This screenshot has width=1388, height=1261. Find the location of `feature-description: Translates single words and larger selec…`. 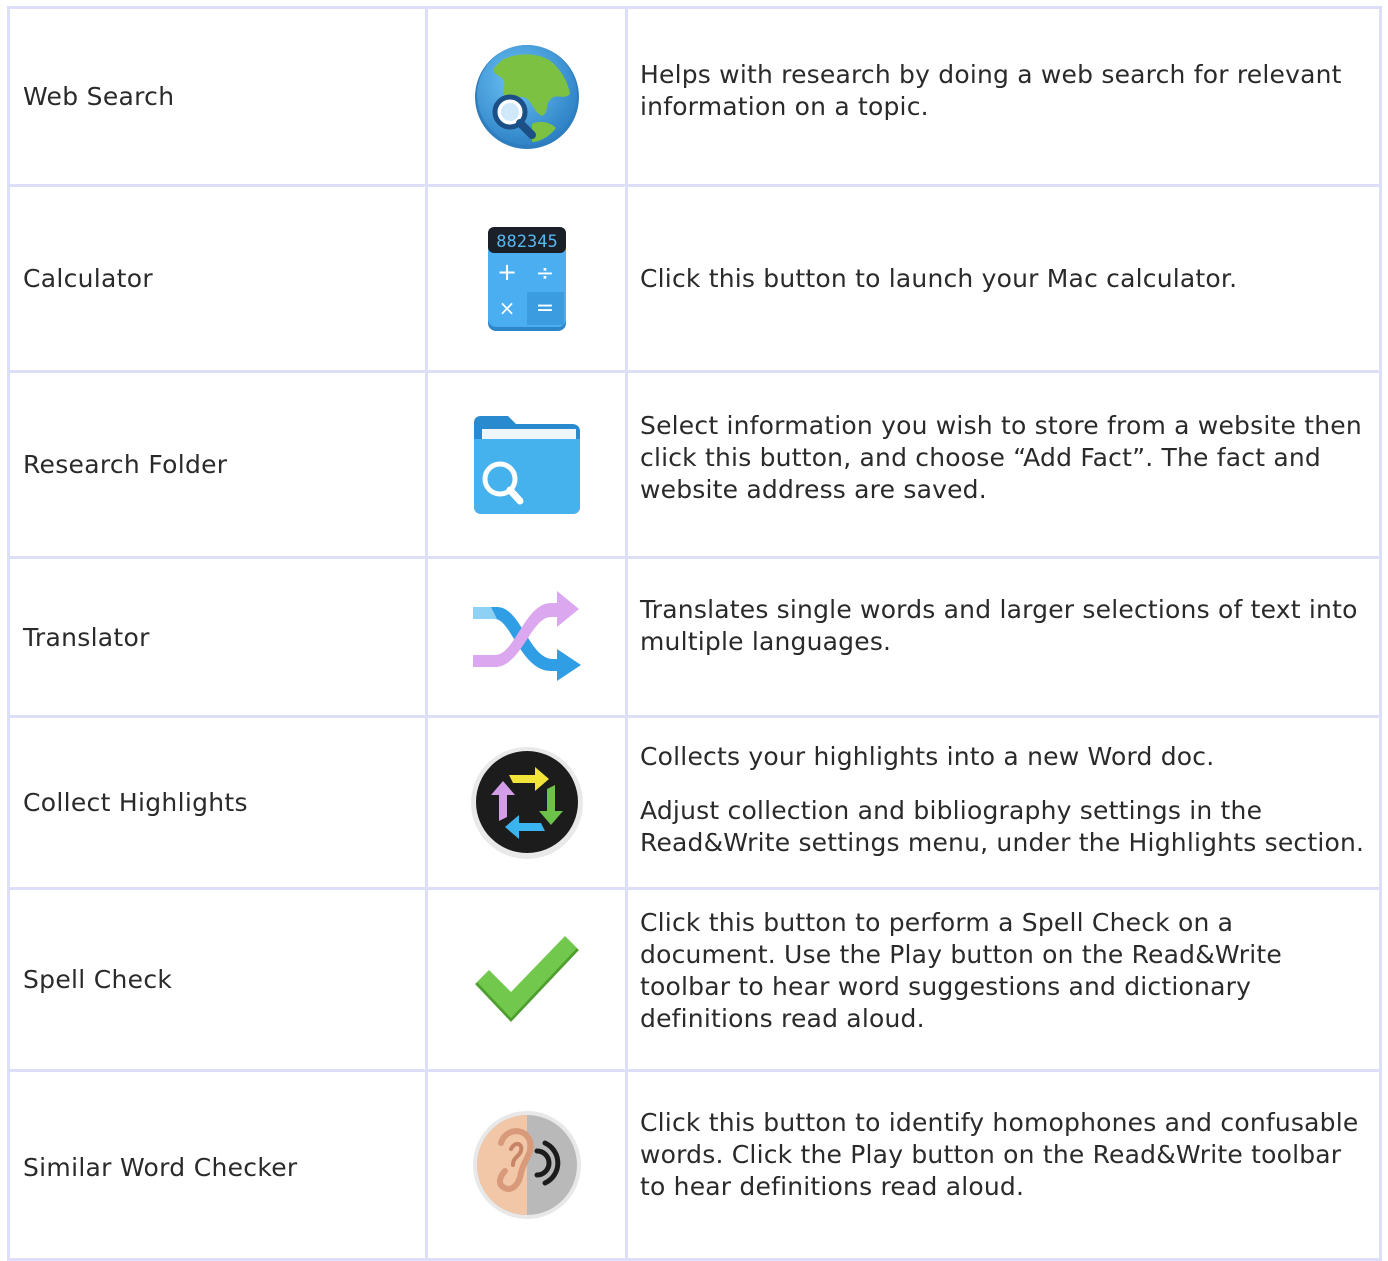

feature-description: Translates single words and larger selec… is located at coordinates (1003, 637).